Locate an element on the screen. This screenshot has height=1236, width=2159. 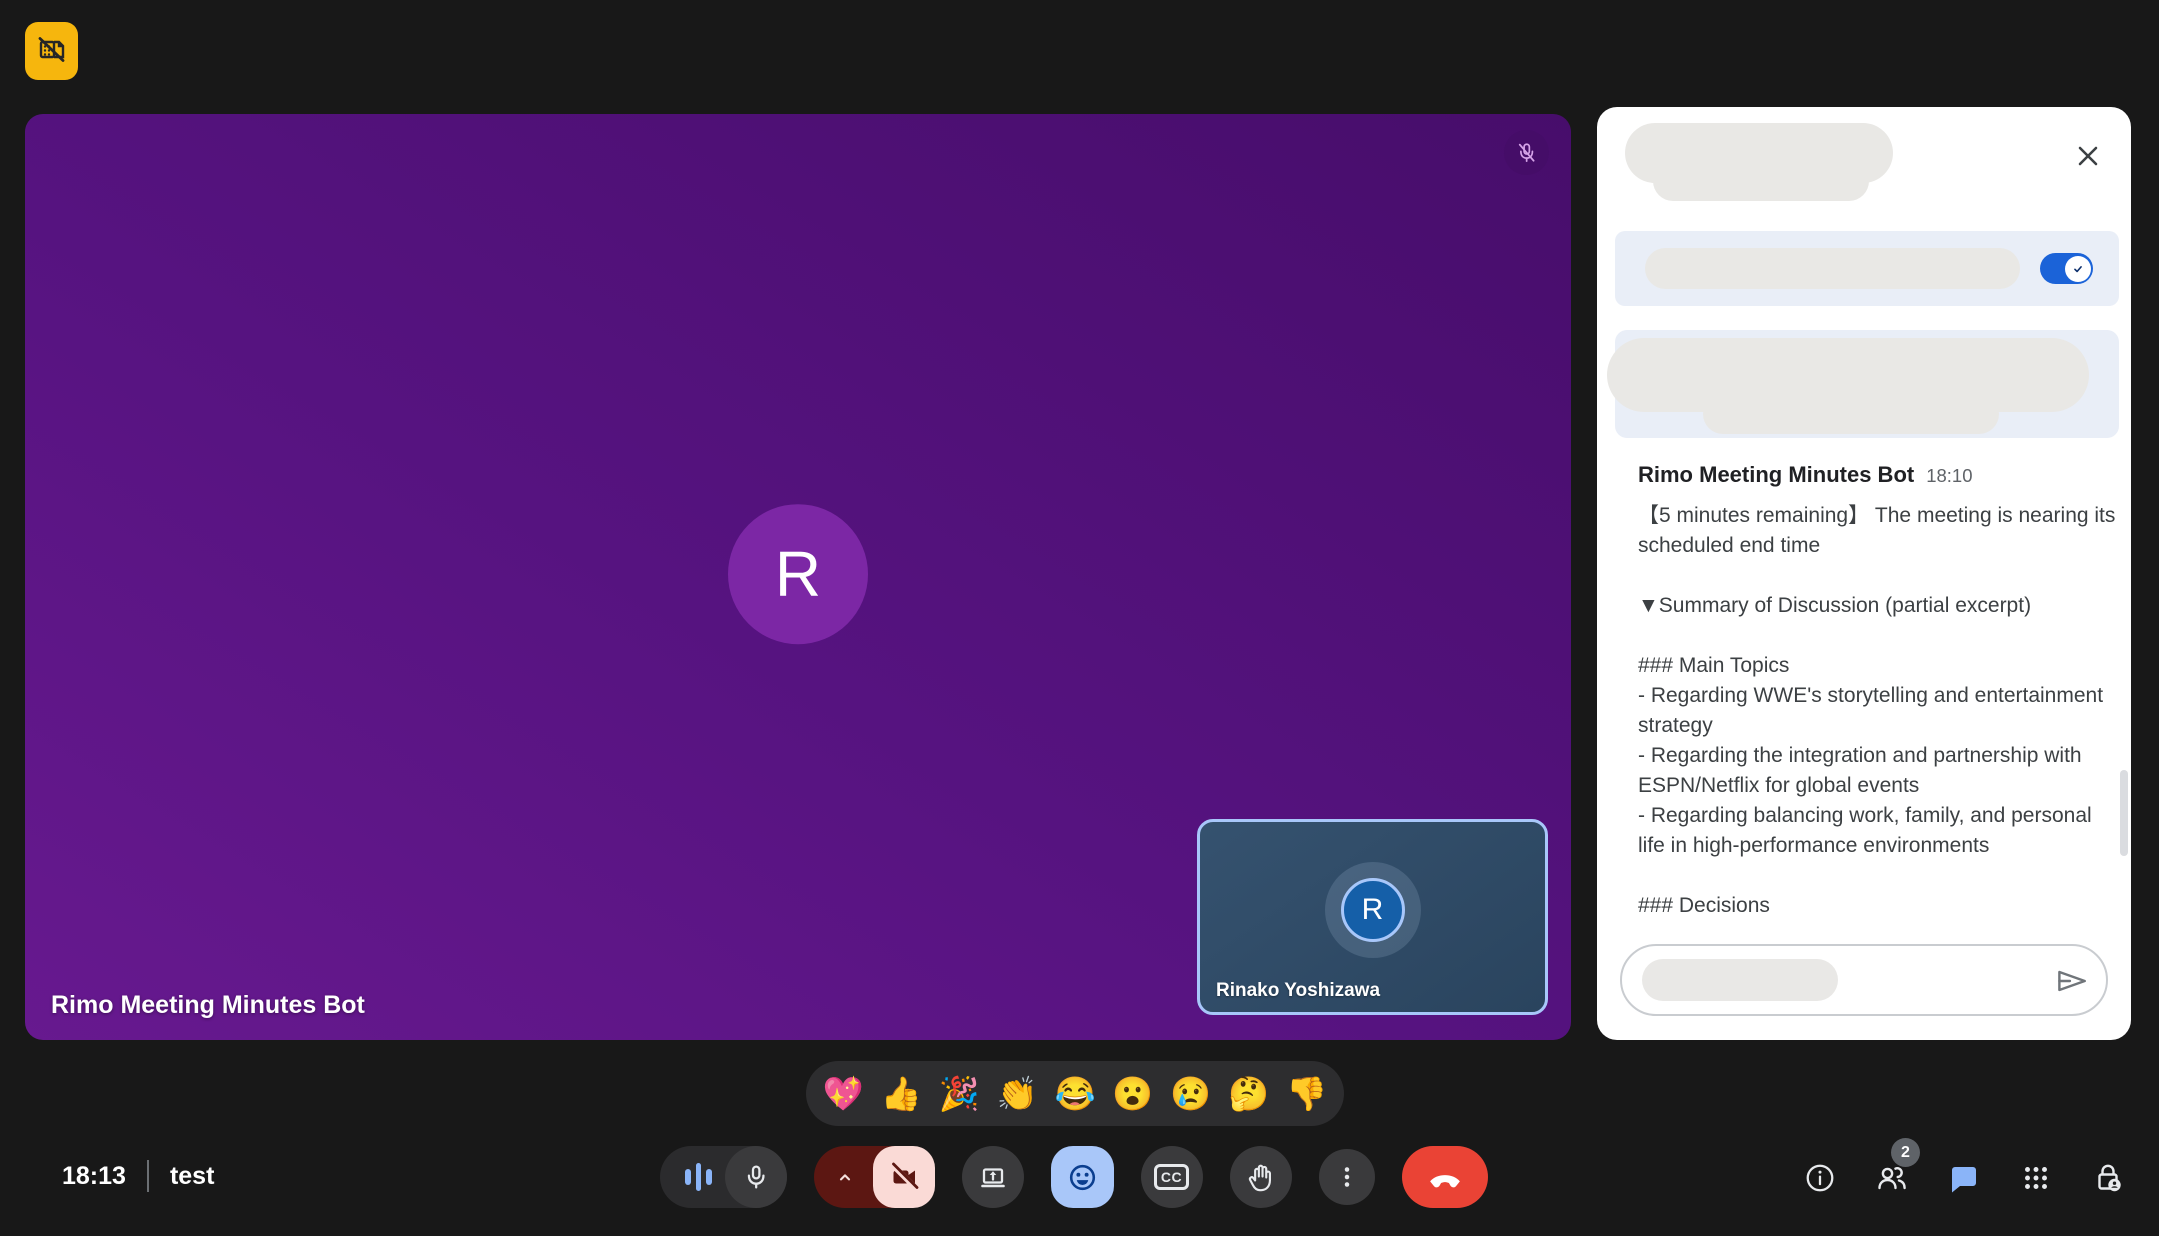
reaction-heart: 💖 is located at coordinates (843, 1093).